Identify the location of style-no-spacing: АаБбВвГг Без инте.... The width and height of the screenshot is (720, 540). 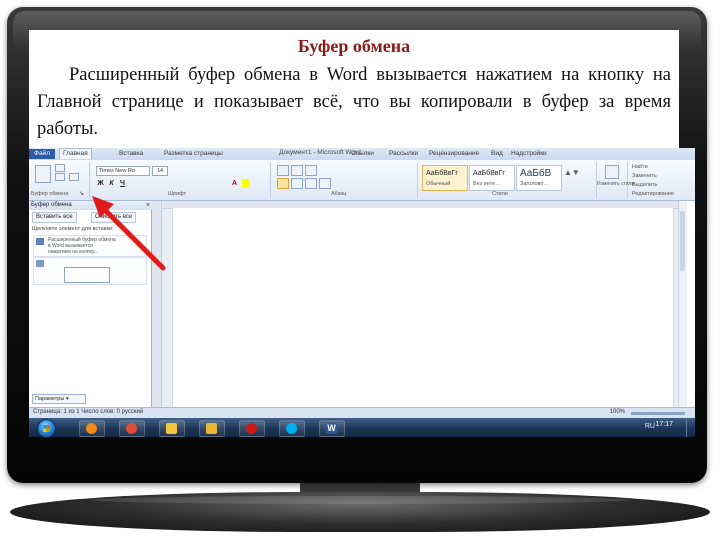
(492, 178).